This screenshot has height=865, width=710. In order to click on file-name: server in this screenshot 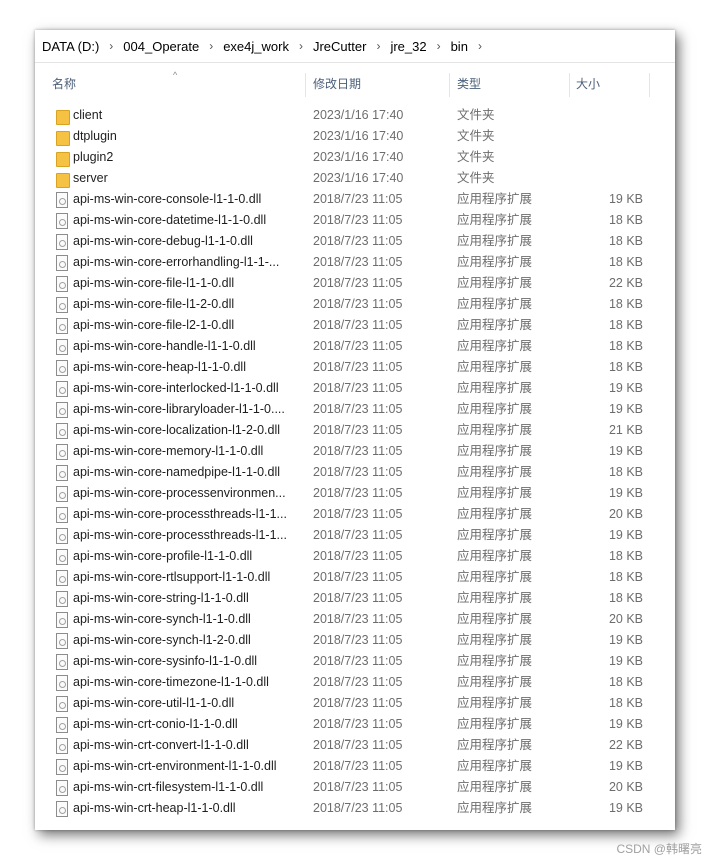, I will do `click(90, 178)`.